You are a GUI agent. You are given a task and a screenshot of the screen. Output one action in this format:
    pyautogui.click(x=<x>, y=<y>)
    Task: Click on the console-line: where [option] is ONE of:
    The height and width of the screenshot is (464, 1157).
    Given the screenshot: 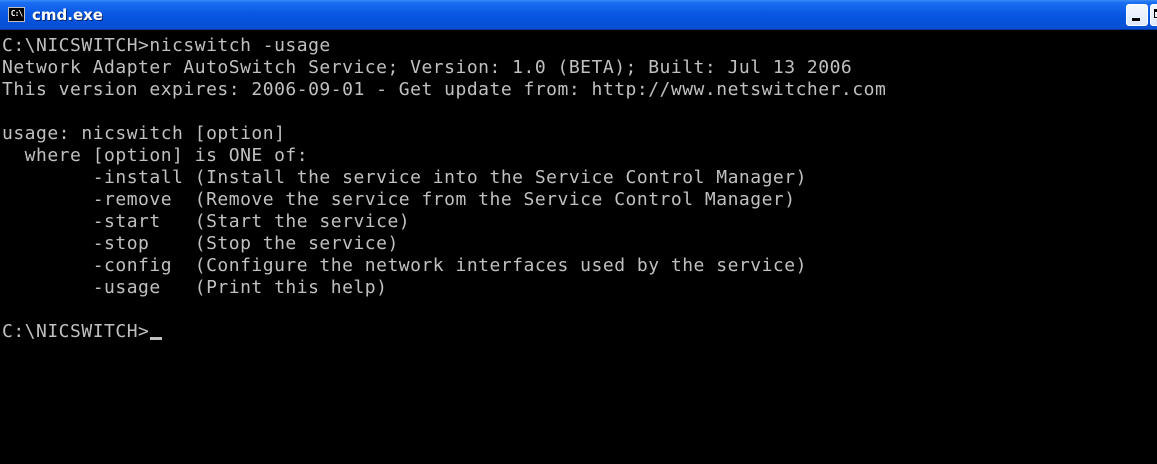 What is the action you would take?
    pyautogui.click(x=155, y=155)
    